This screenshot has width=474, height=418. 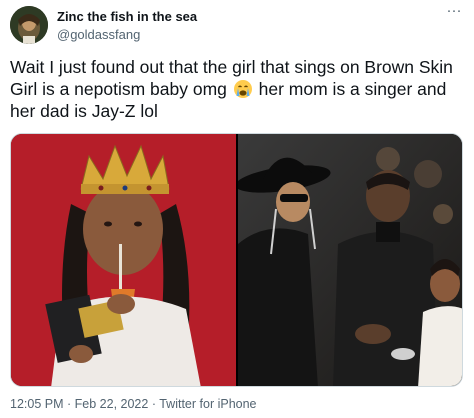 What do you see at coordinates (127, 16) in the screenshot?
I see `author-display-name: Zinc the fish in the sea` at bounding box center [127, 16].